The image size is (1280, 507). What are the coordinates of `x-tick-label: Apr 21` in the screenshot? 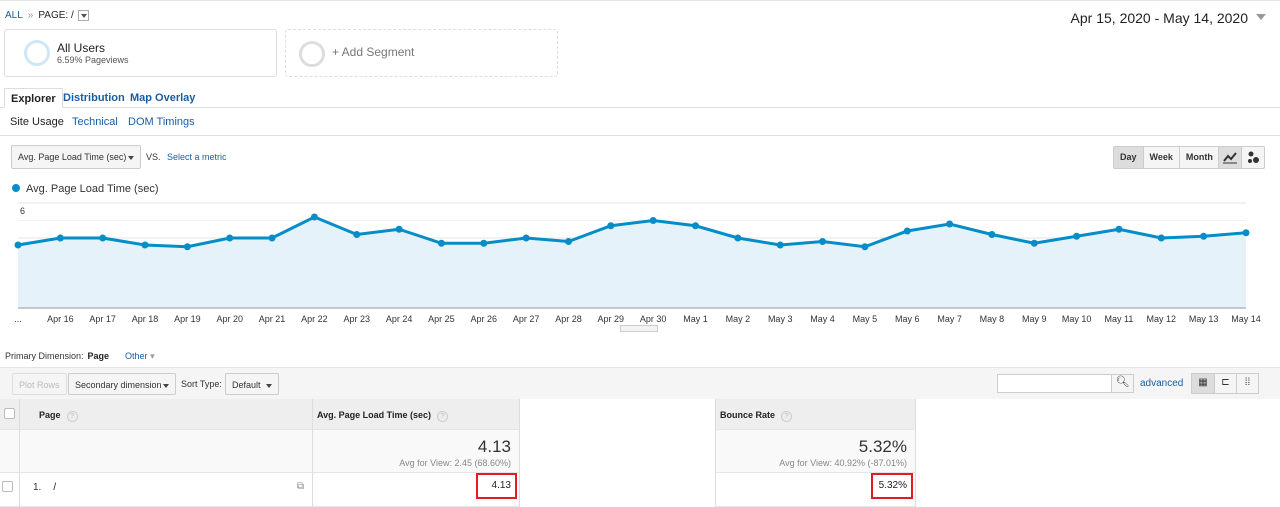 It's located at (272, 319).